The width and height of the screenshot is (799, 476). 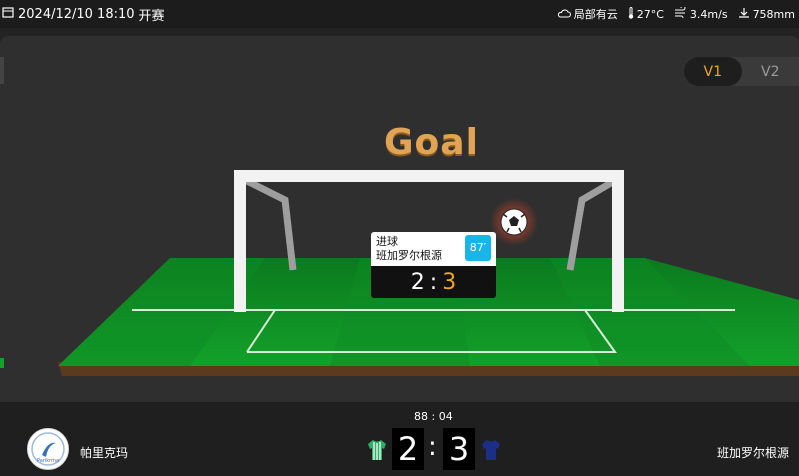 I want to click on home-kit-icon, so click(x=377, y=450).